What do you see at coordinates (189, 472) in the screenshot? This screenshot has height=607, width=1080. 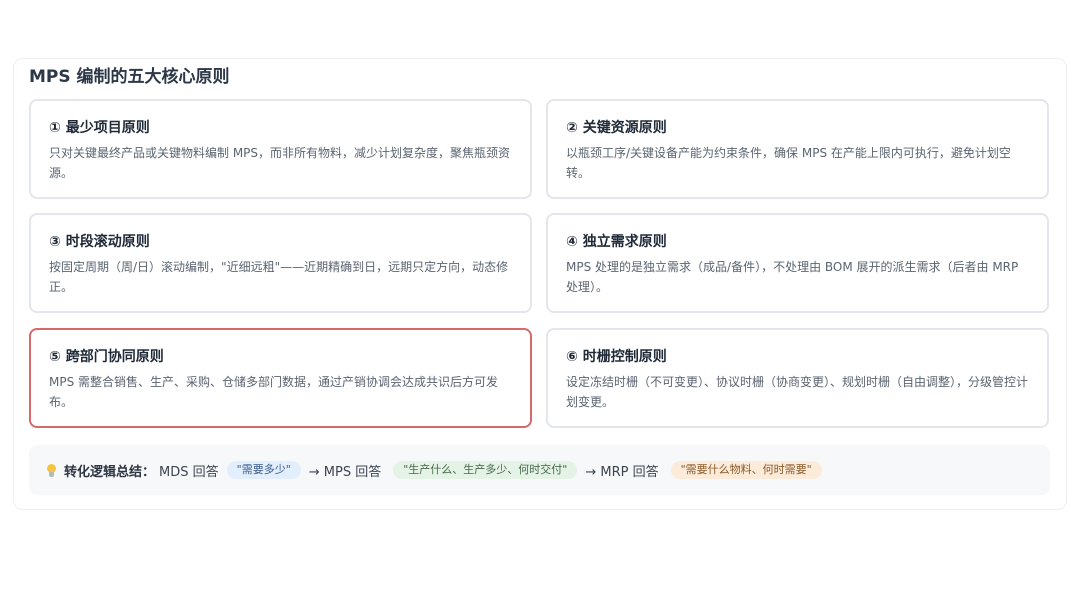 I see `summary-mds: MDS 回答` at bounding box center [189, 472].